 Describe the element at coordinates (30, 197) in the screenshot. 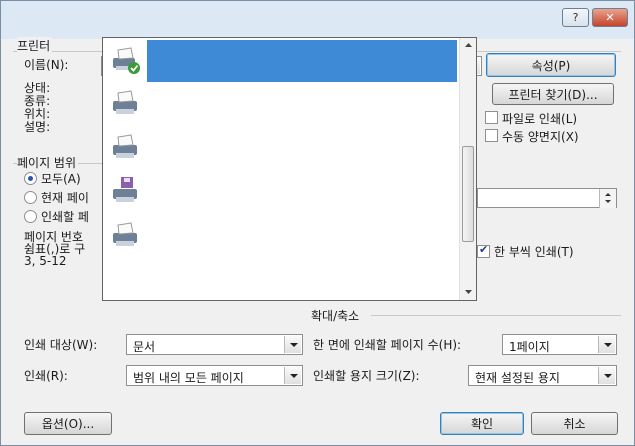

I see `current-page-radio` at that location.